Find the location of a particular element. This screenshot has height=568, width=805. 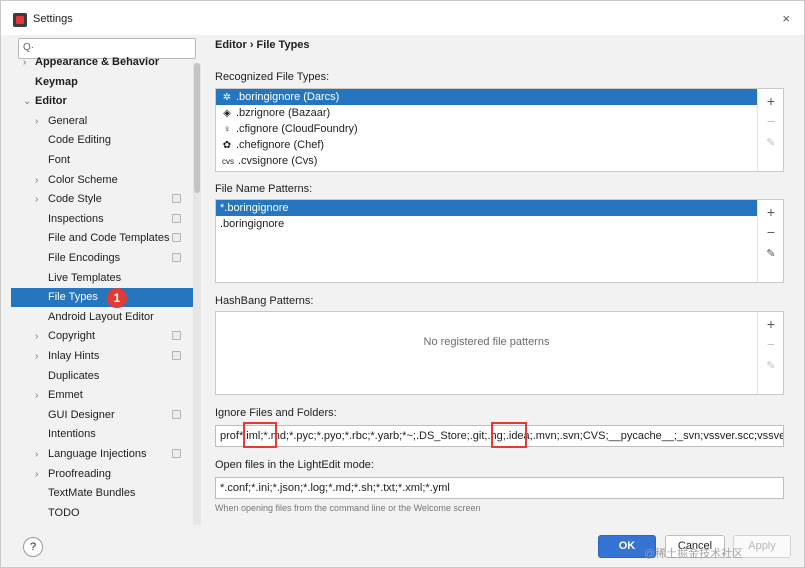

recognized-toolbar: + − ✎ is located at coordinates (770, 130).